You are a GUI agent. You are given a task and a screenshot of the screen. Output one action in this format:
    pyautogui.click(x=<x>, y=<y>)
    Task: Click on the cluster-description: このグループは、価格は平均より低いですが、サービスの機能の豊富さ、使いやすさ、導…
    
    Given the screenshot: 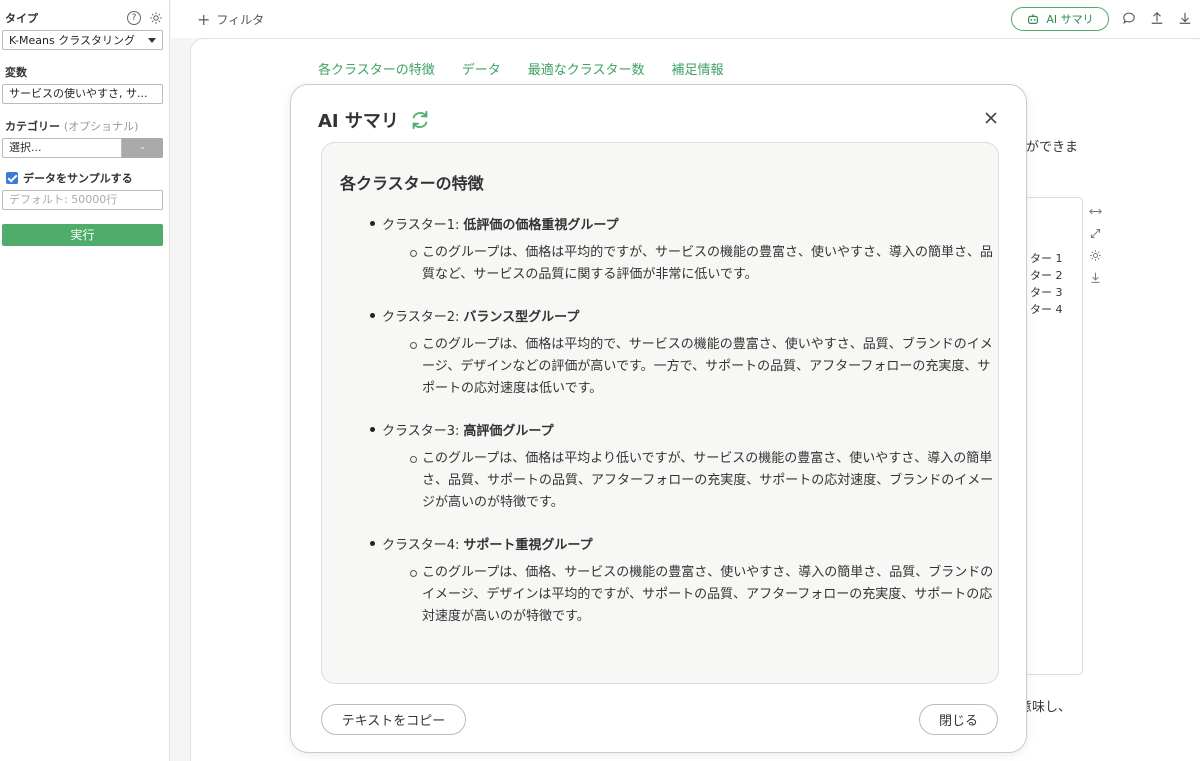 What is the action you would take?
    pyautogui.click(x=670, y=481)
    